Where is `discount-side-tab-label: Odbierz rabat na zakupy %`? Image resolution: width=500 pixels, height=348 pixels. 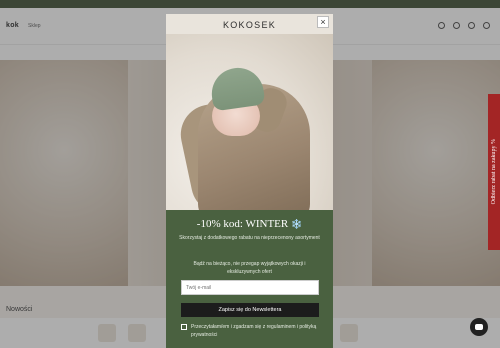 discount-side-tab-label: Odbierz rabat na zakupy % is located at coordinates (494, 172).